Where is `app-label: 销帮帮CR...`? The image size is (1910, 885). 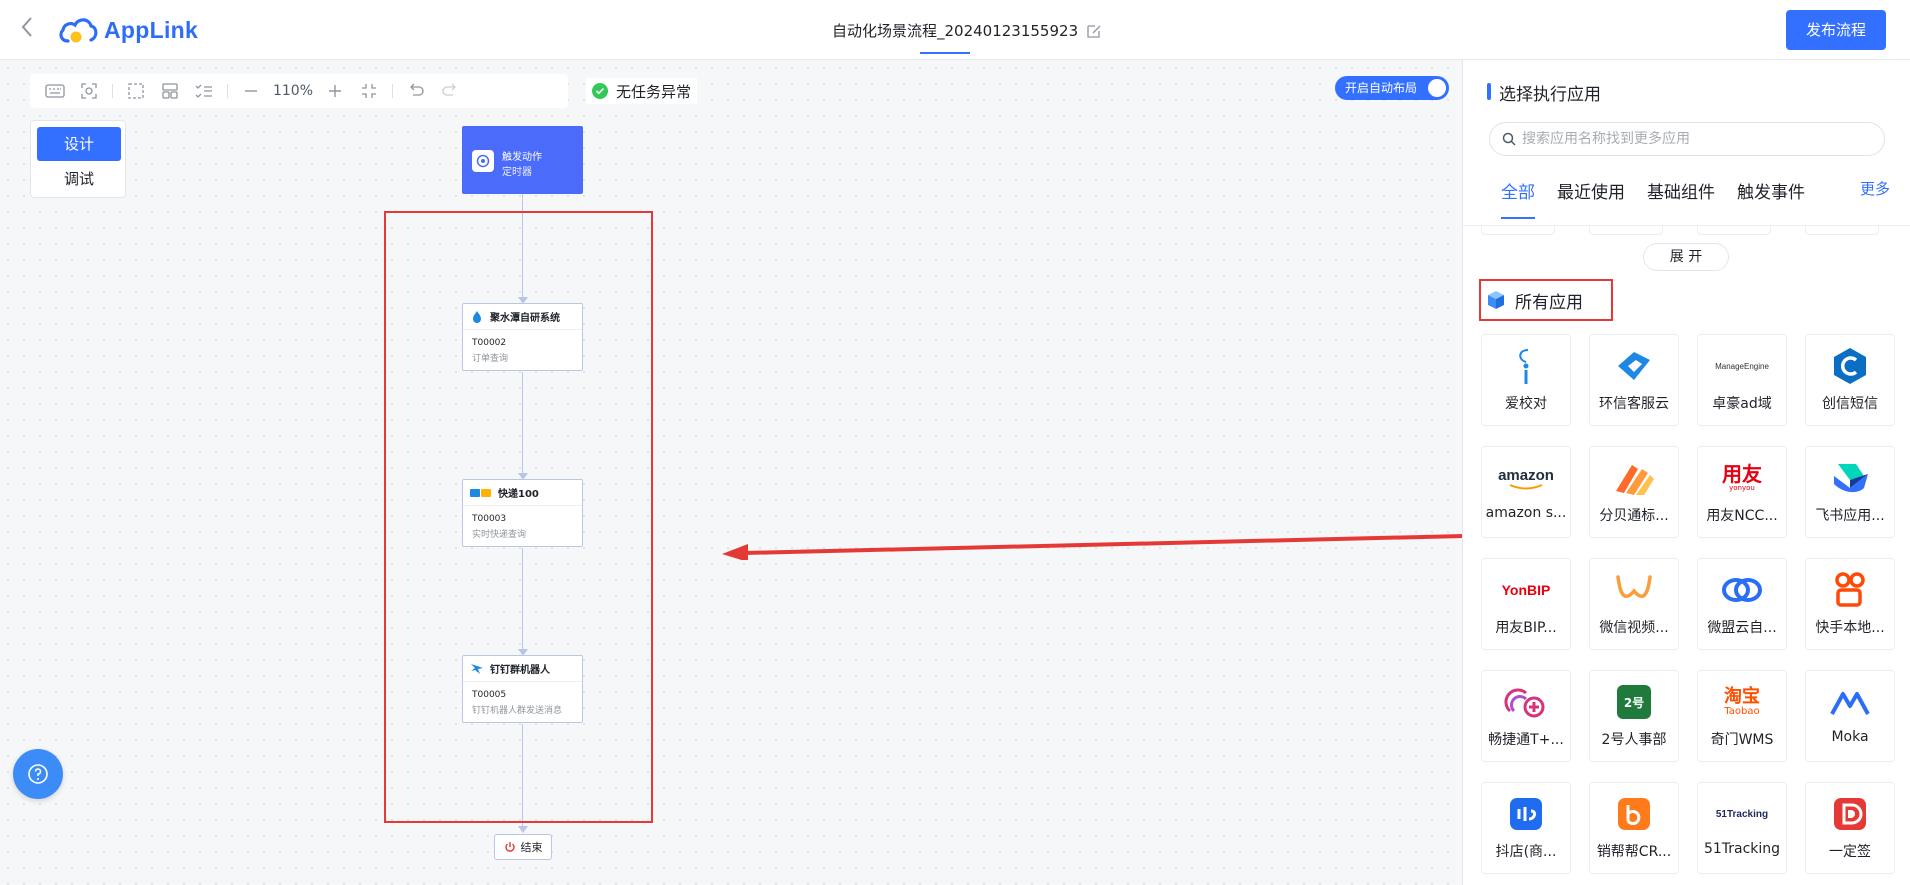
app-label: 销帮帮CR... is located at coordinates (1634, 852).